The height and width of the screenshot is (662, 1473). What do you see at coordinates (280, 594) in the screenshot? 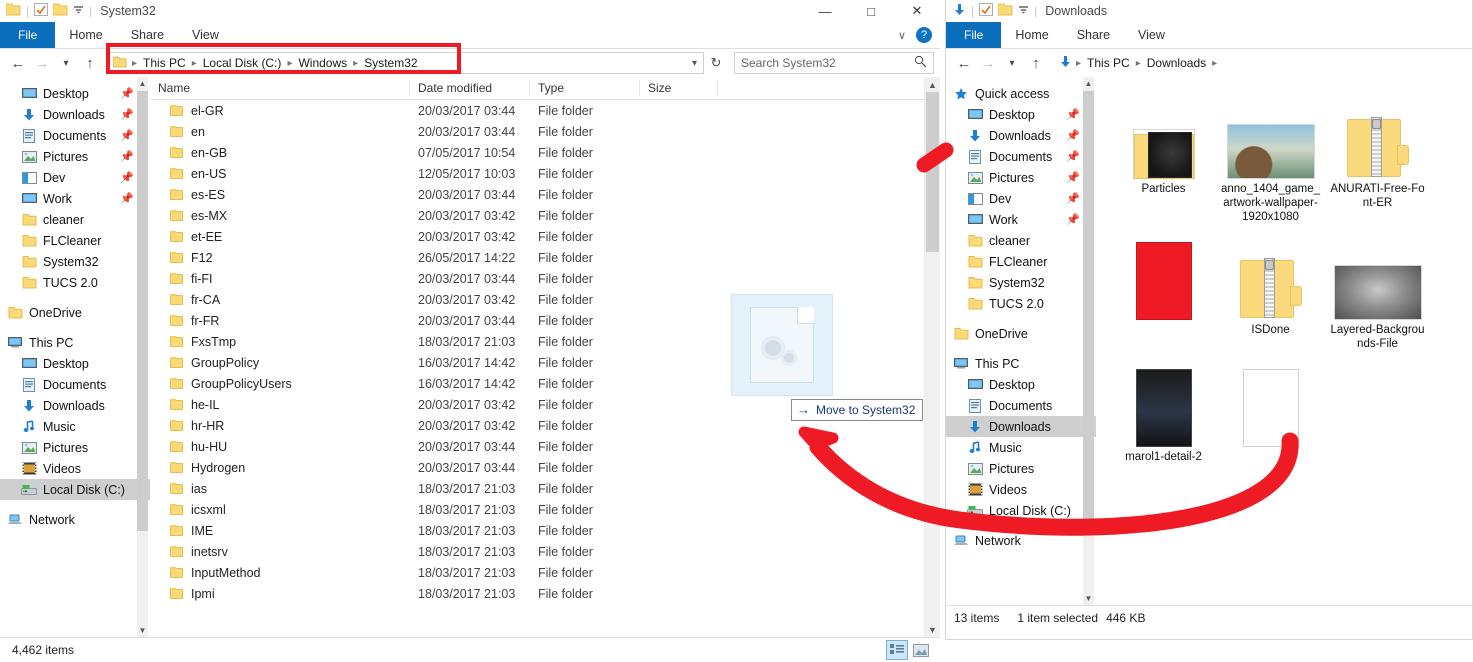
I see `file-name-cell: Ipmi` at bounding box center [280, 594].